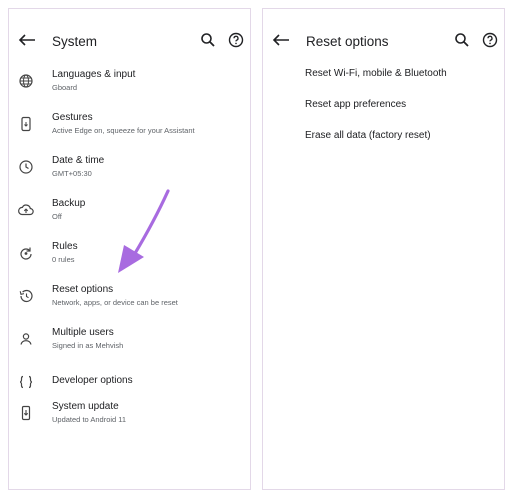 The image size is (520, 500). Describe the element at coordinates (129, 343) in the screenshot. I see `list-item-multiple-users: Multiple users Signed in as Mehvish` at that location.